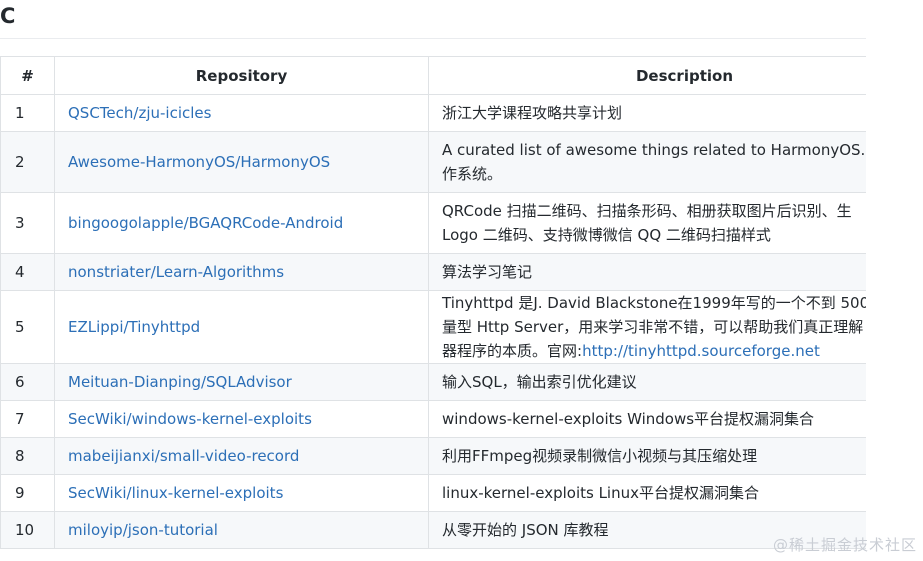 This screenshot has height=561, width=923. I want to click on repository-link: QSCTech/zju-icicles, so click(139, 113).